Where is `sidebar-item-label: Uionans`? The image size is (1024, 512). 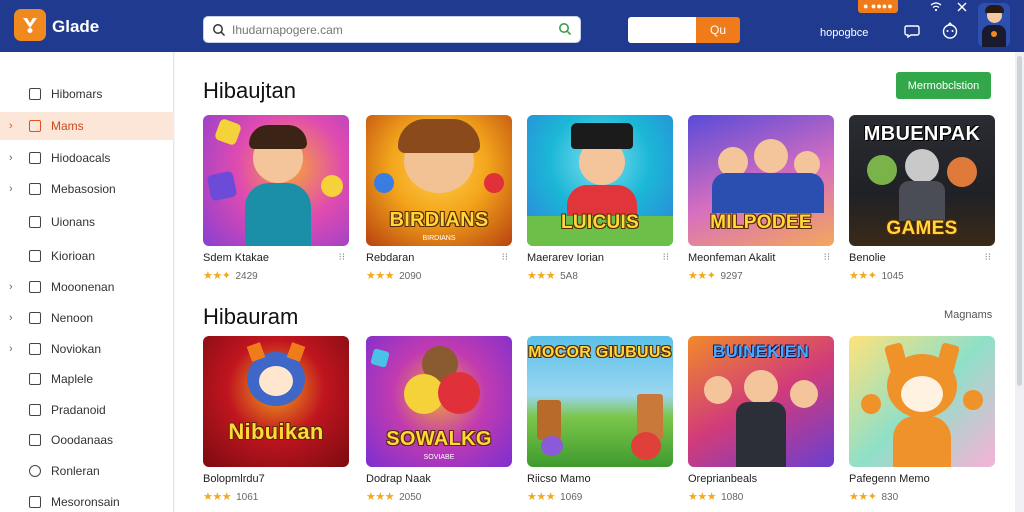 sidebar-item-label: Uionans is located at coordinates (73, 222).